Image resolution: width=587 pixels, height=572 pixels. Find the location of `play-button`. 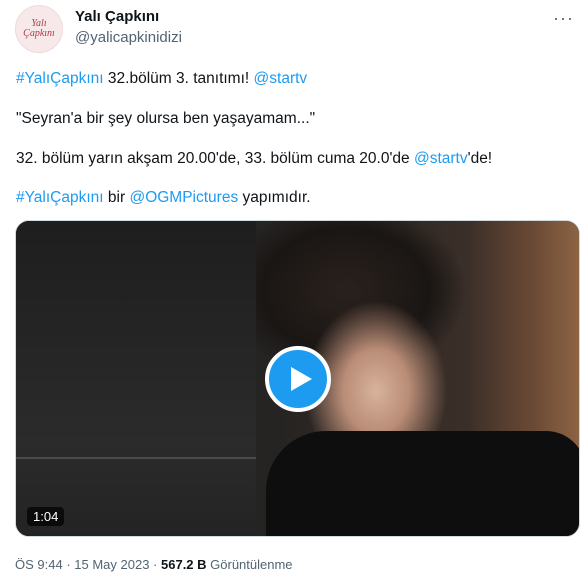

play-button is located at coordinates (298, 379).